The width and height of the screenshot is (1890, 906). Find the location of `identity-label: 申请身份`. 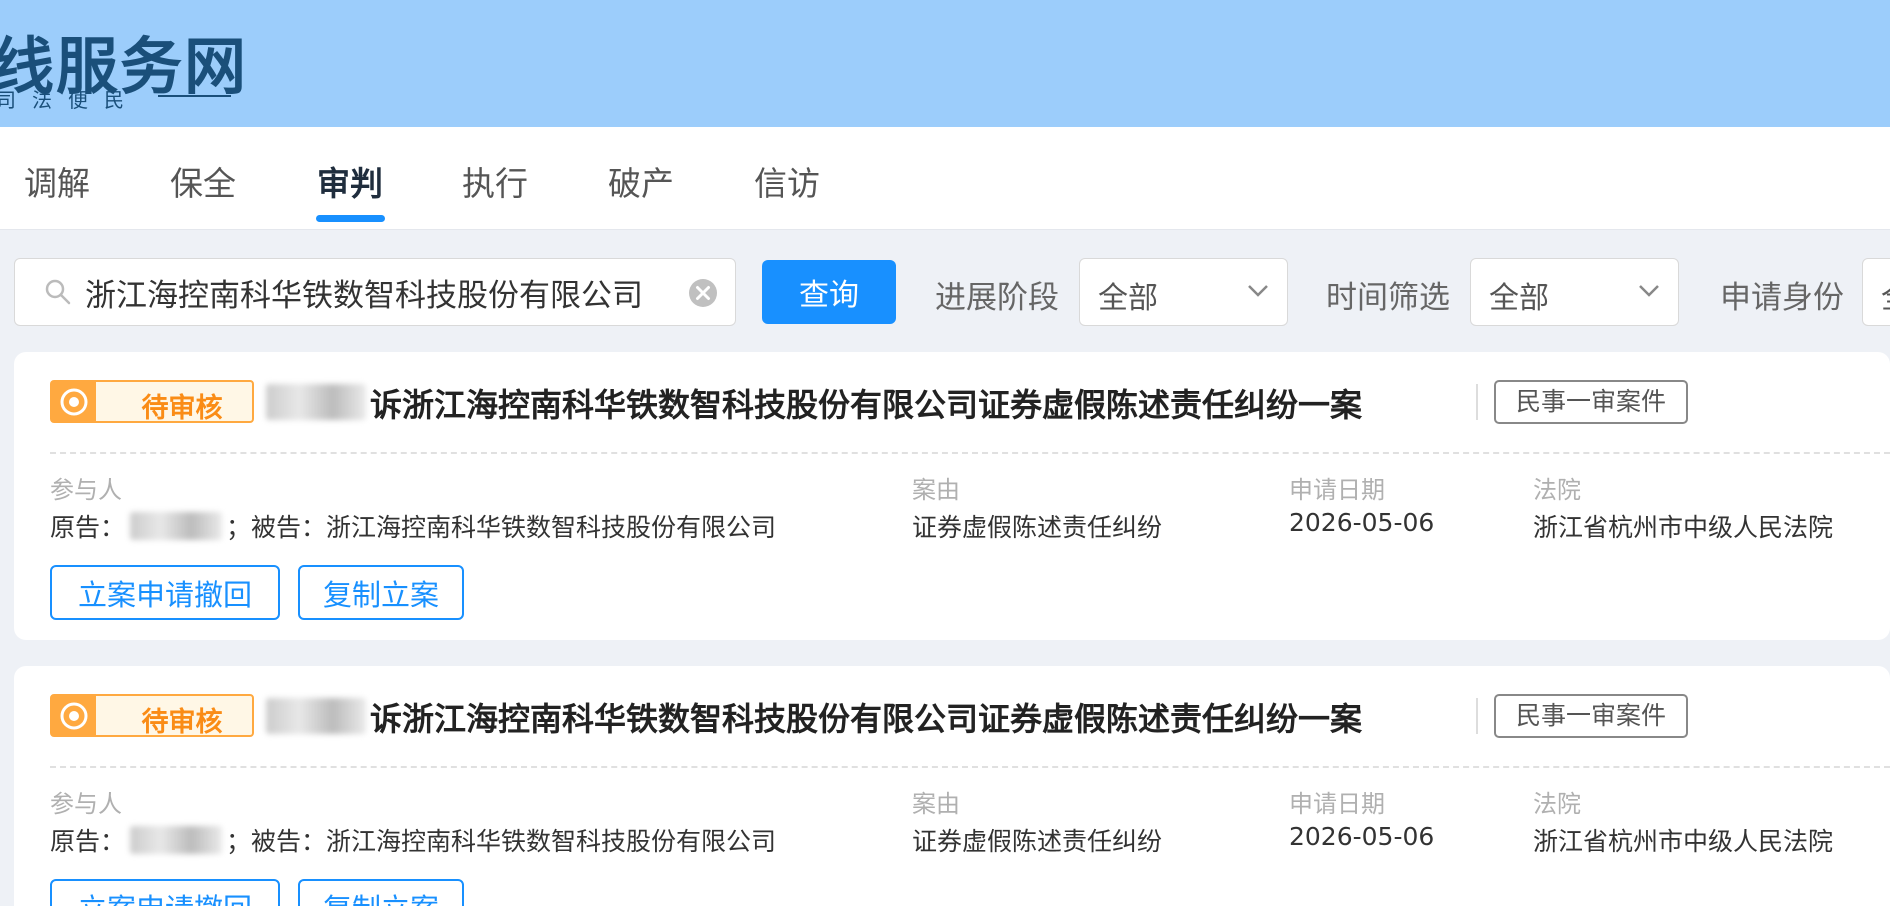

identity-label: 申请身份 is located at coordinates (1782, 298).